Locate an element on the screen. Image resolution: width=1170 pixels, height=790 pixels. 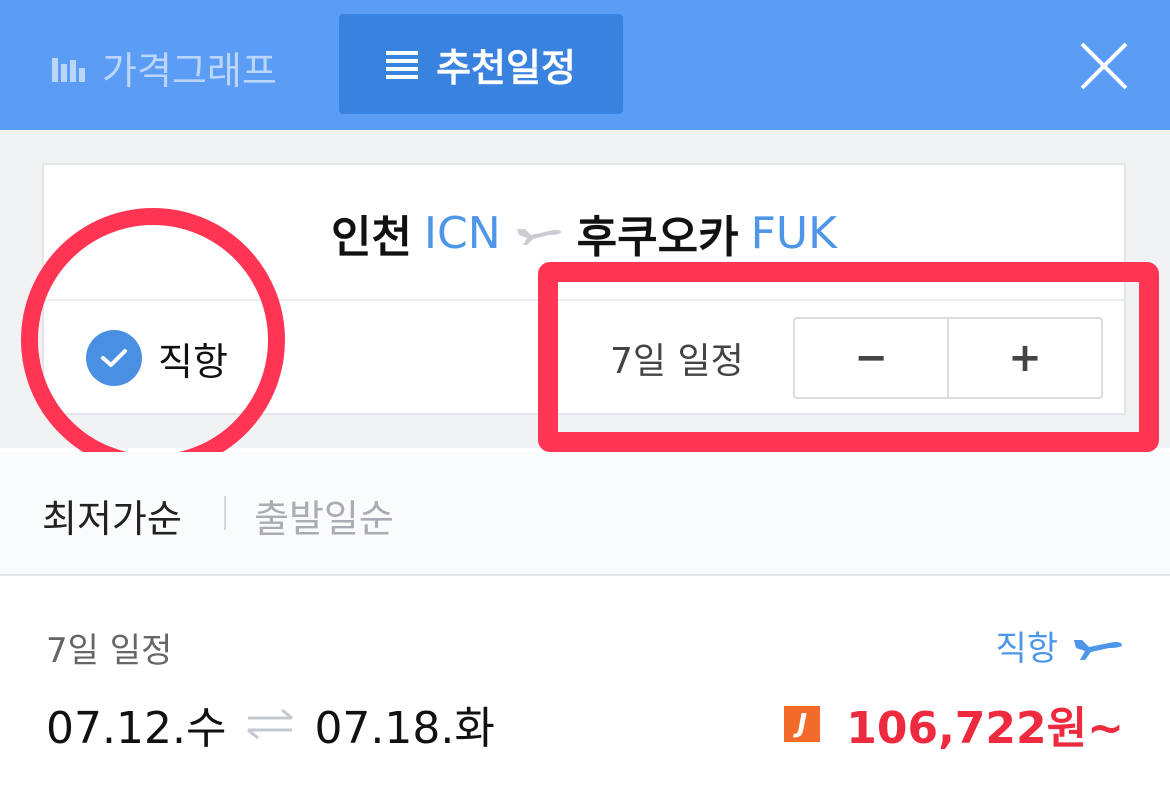
direct-flight-label: 직항 is located at coordinates (193, 361).